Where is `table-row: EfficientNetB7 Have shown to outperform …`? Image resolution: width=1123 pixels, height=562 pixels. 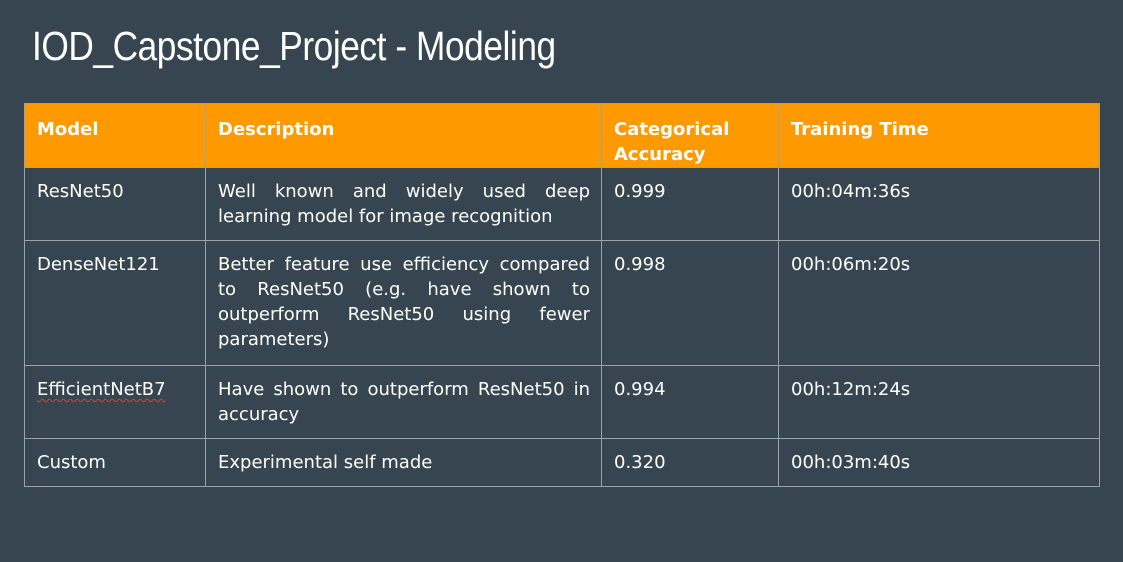
table-row: EfficientNetB7 Have shown to outperform … is located at coordinates (562, 402).